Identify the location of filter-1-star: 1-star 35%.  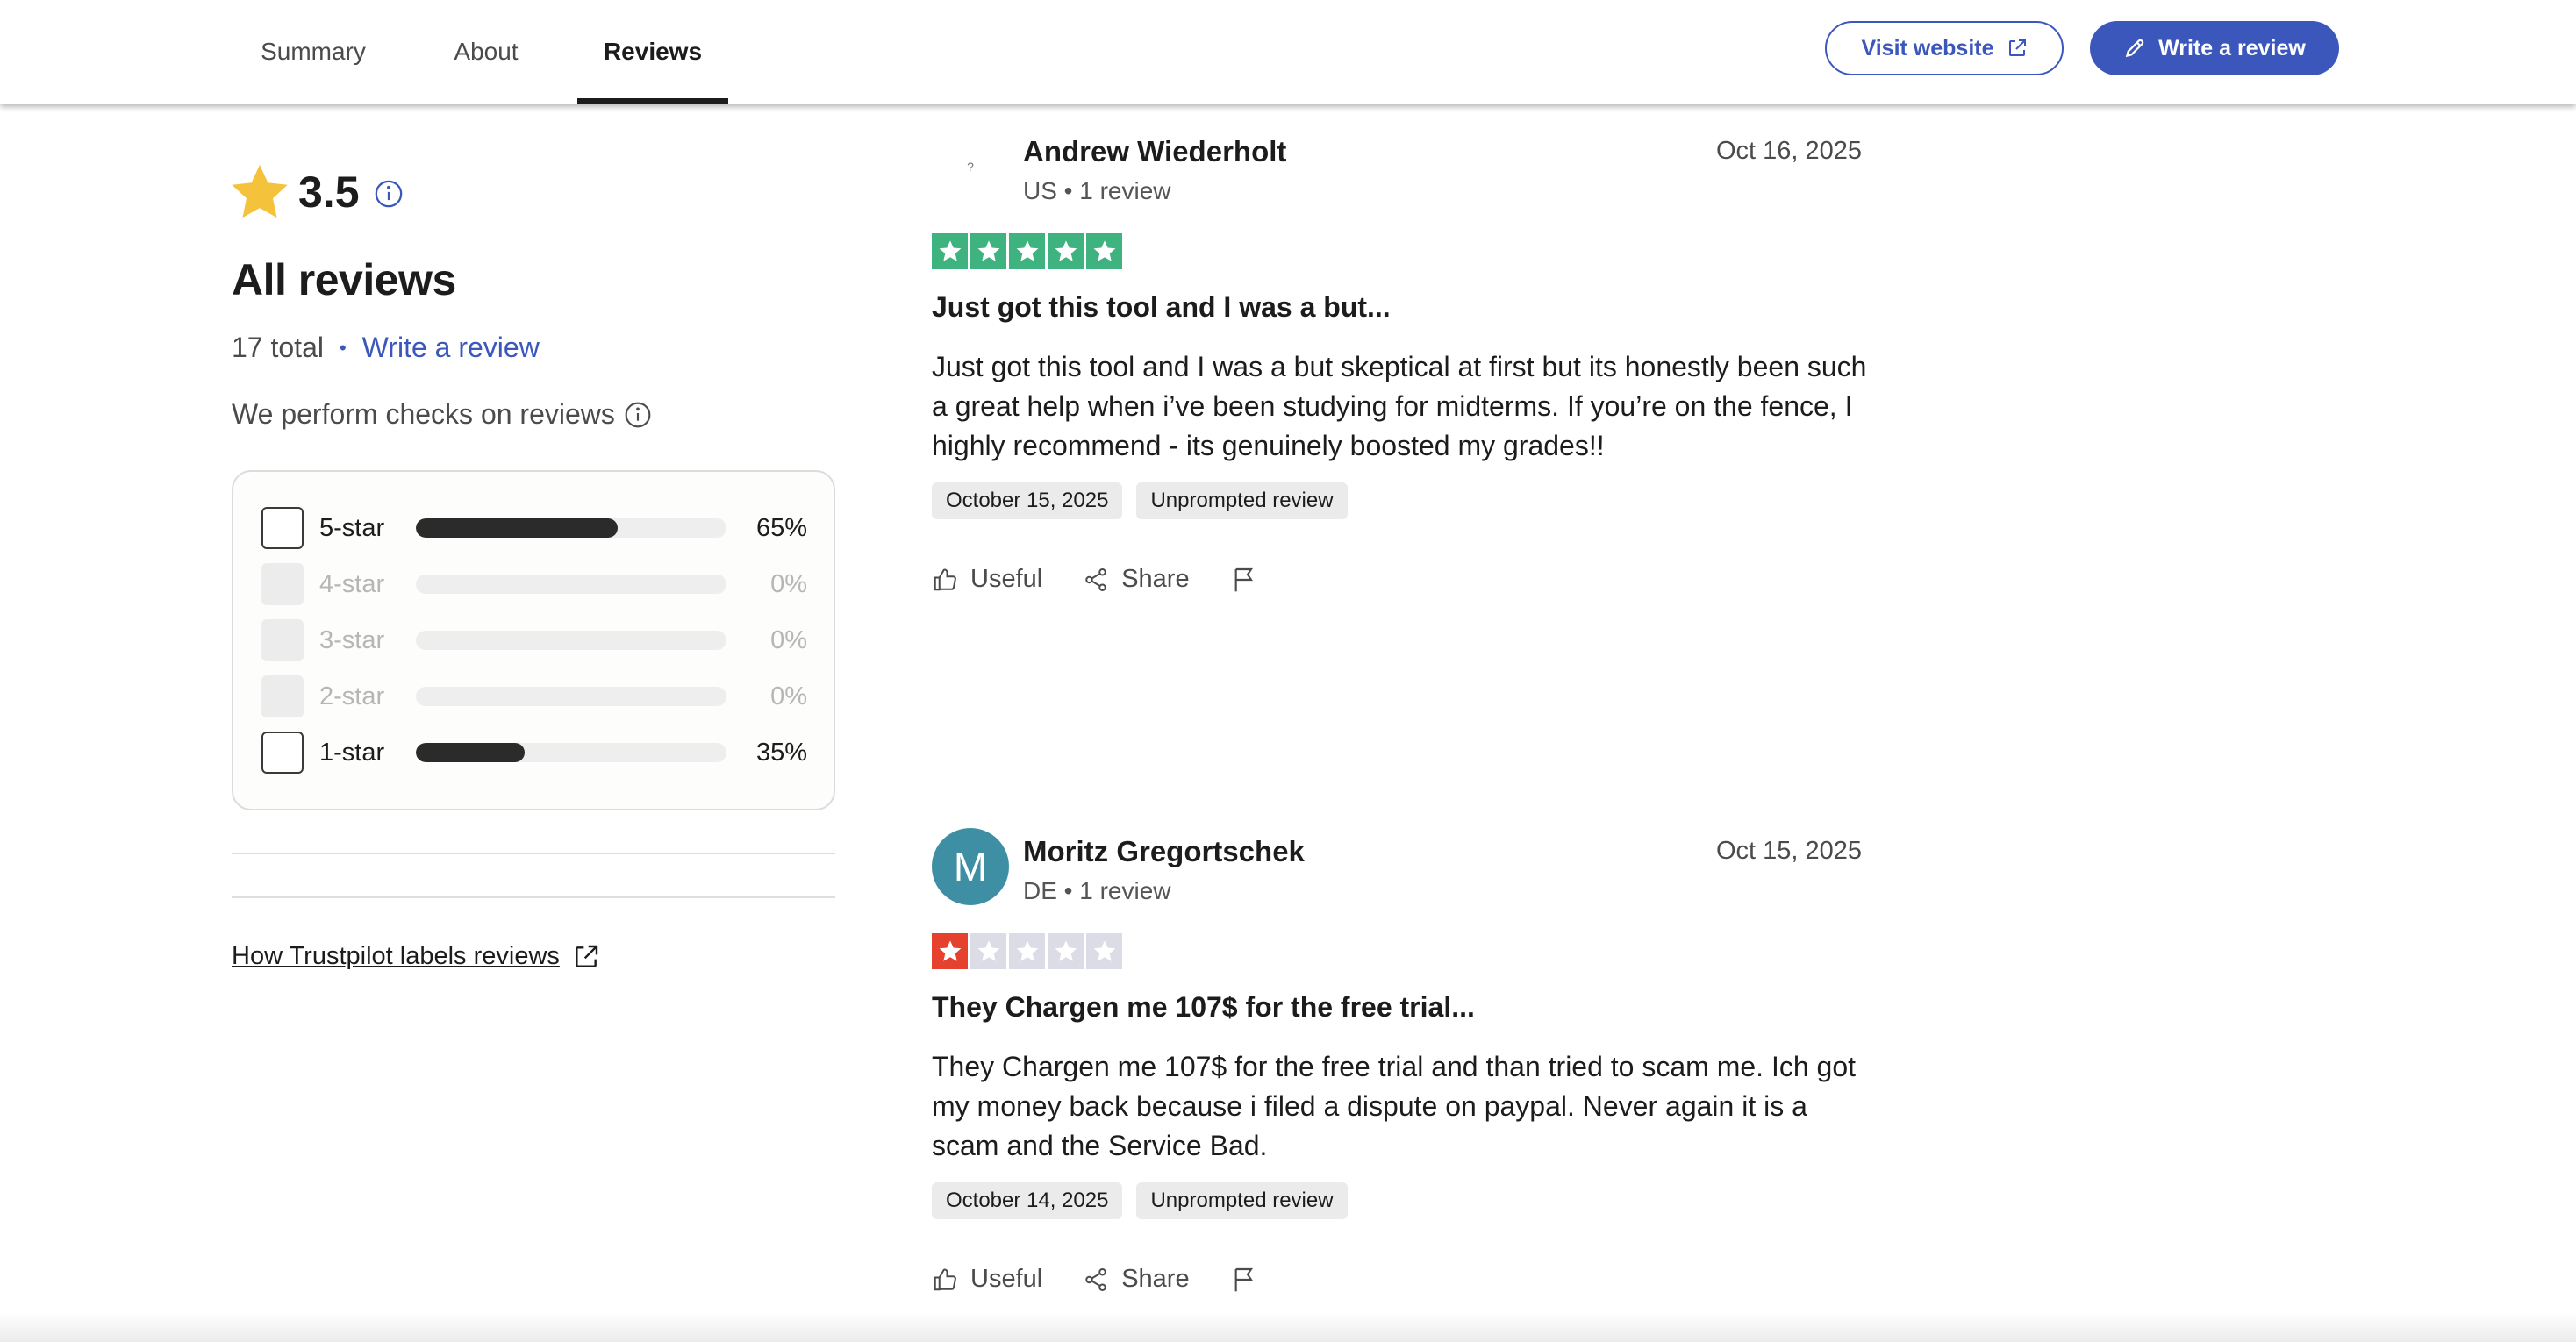
(534, 753).